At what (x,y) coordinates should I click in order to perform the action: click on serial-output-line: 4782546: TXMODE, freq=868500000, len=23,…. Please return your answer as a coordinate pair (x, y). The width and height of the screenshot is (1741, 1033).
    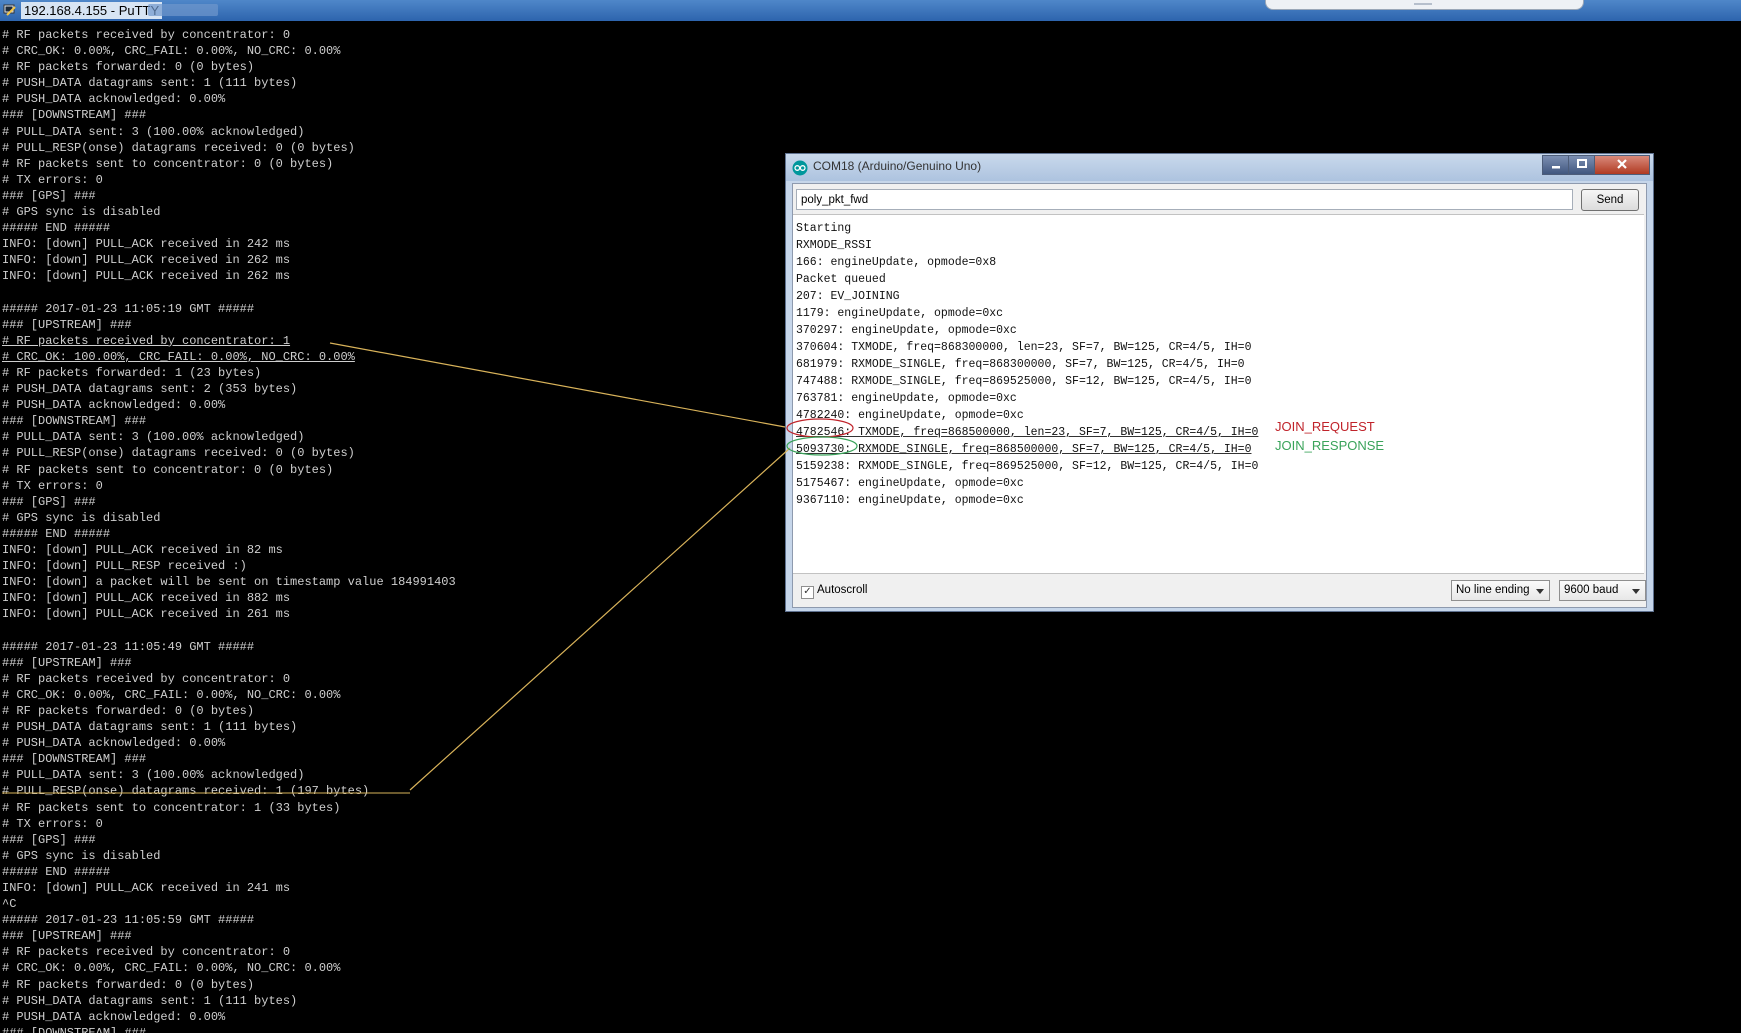
    Looking at the image, I should click on (1027, 432).